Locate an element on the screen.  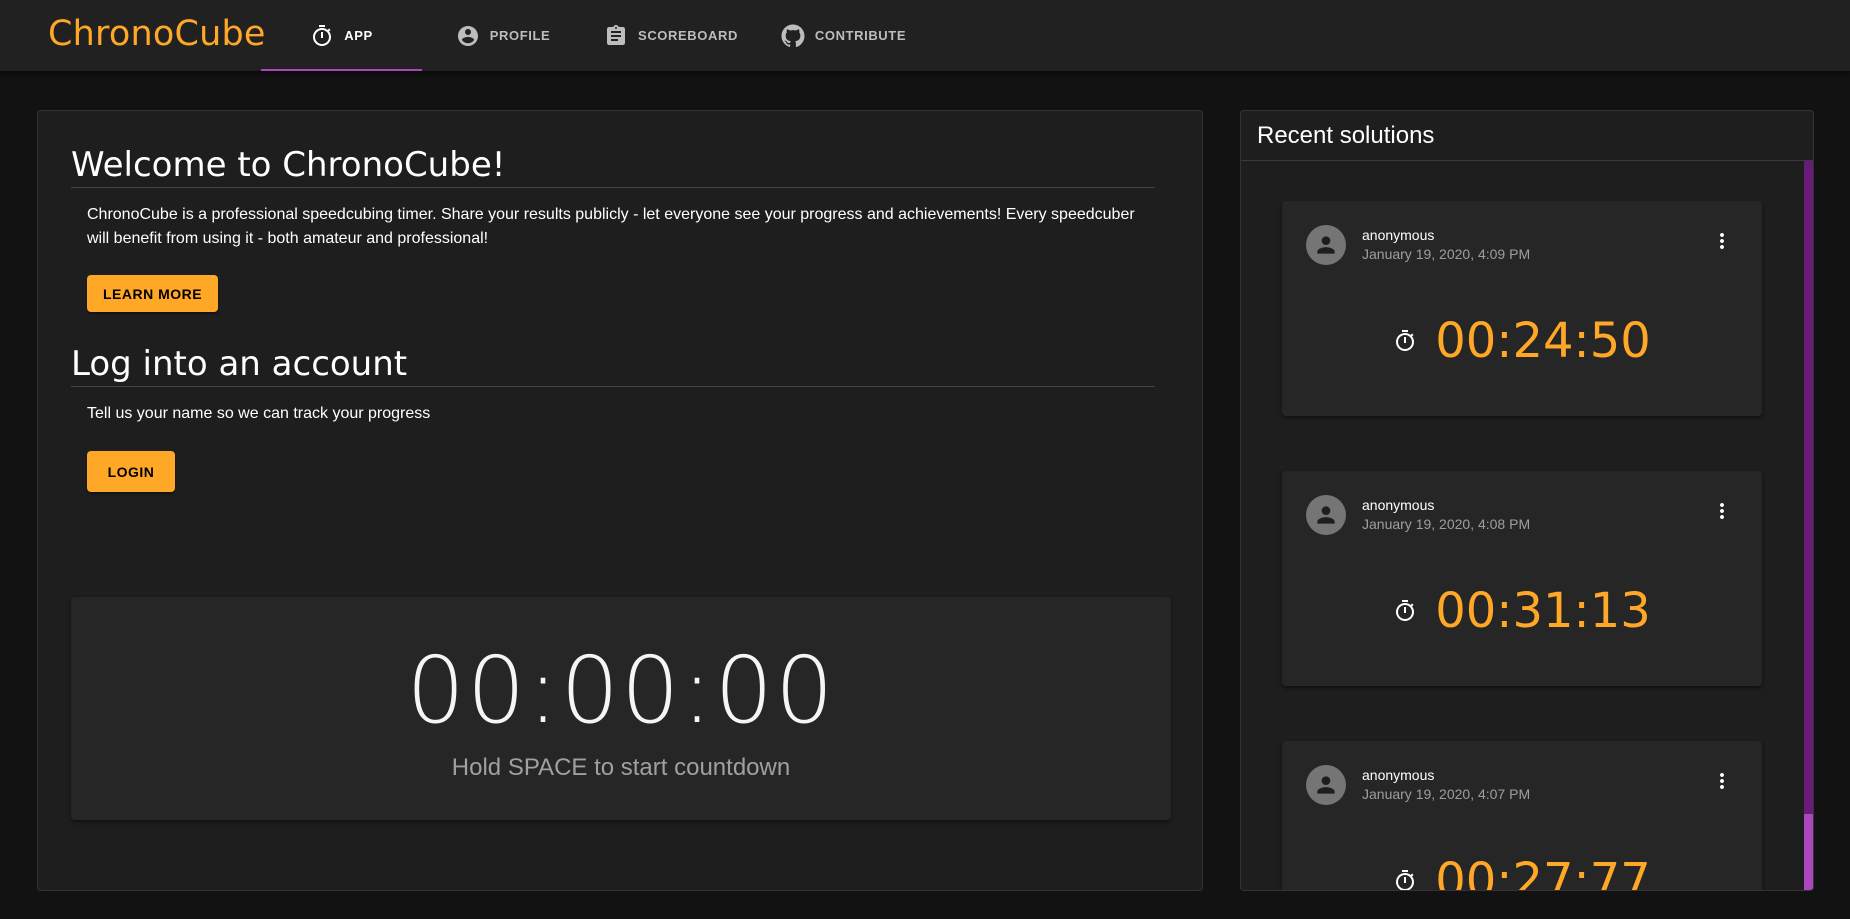
login-button: LOGIN is located at coordinates (131, 471).